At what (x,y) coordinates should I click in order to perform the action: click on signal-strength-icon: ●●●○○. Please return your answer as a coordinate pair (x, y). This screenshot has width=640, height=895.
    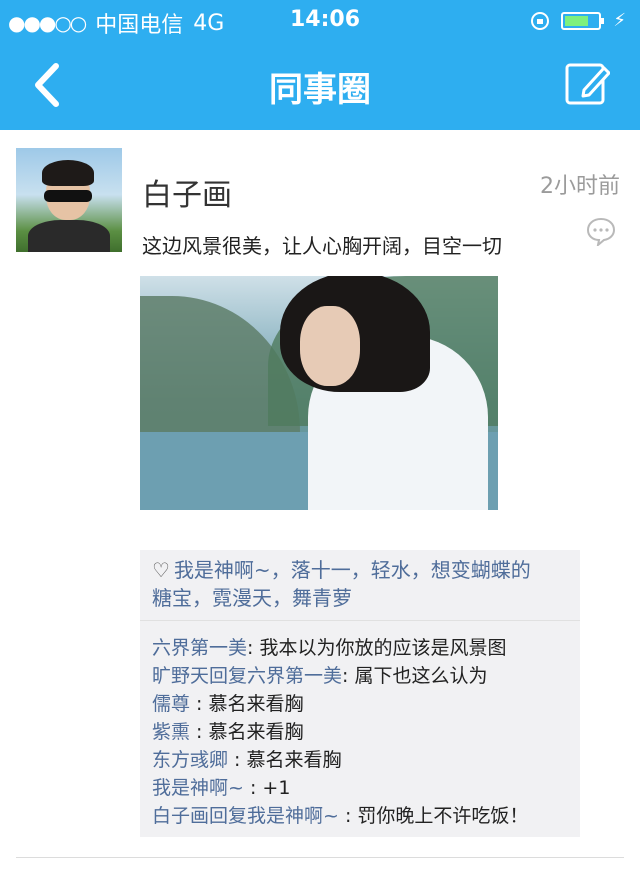
    Looking at the image, I should click on (47, 23).